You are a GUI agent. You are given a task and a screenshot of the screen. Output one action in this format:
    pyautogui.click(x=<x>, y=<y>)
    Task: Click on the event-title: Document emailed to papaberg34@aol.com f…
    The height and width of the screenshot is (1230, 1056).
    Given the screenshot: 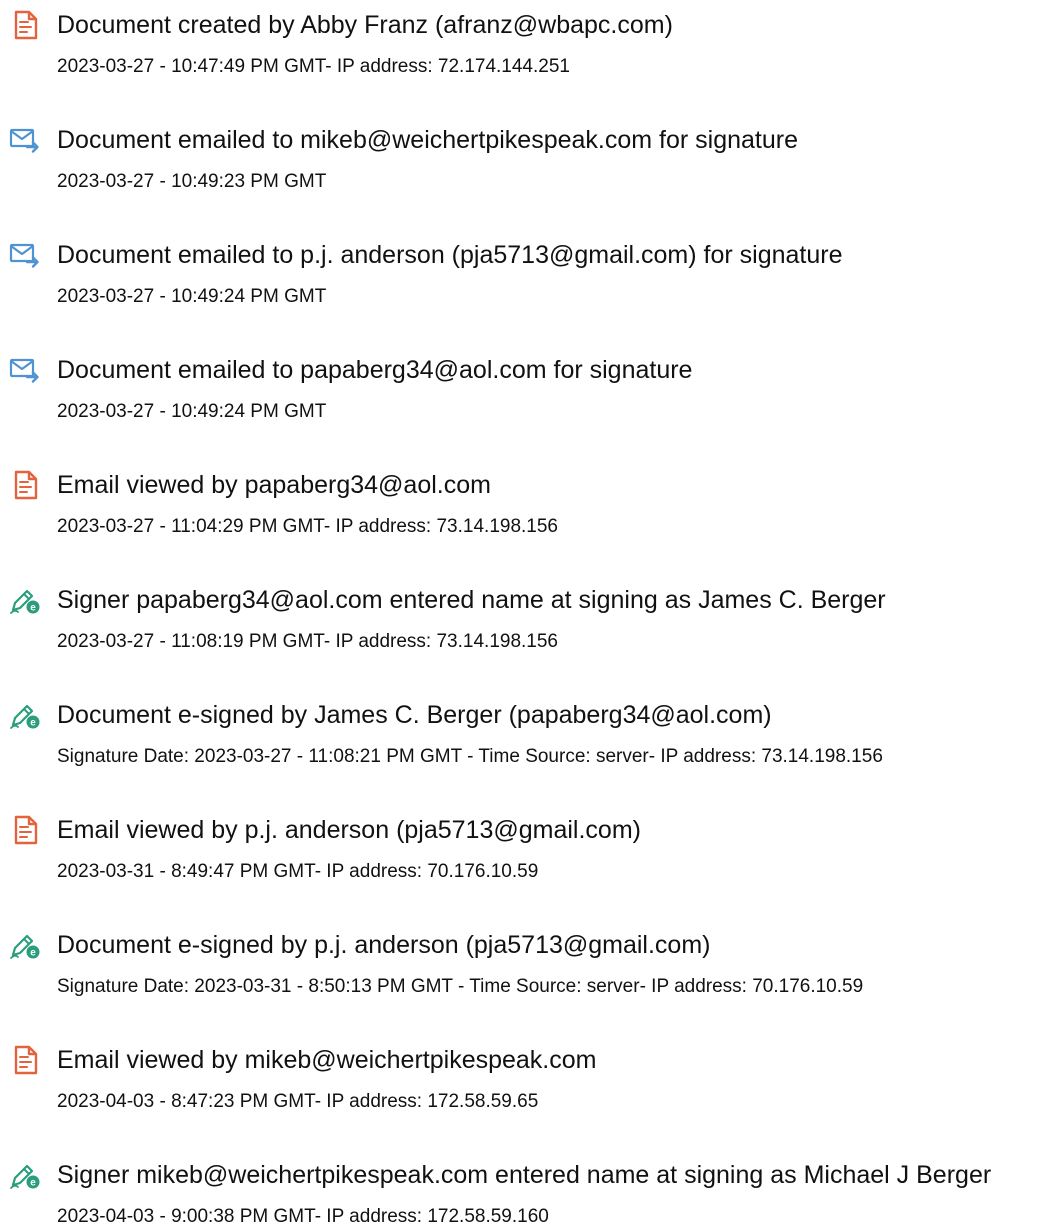 What is the action you would take?
    pyautogui.click(x=375, y=370)
    